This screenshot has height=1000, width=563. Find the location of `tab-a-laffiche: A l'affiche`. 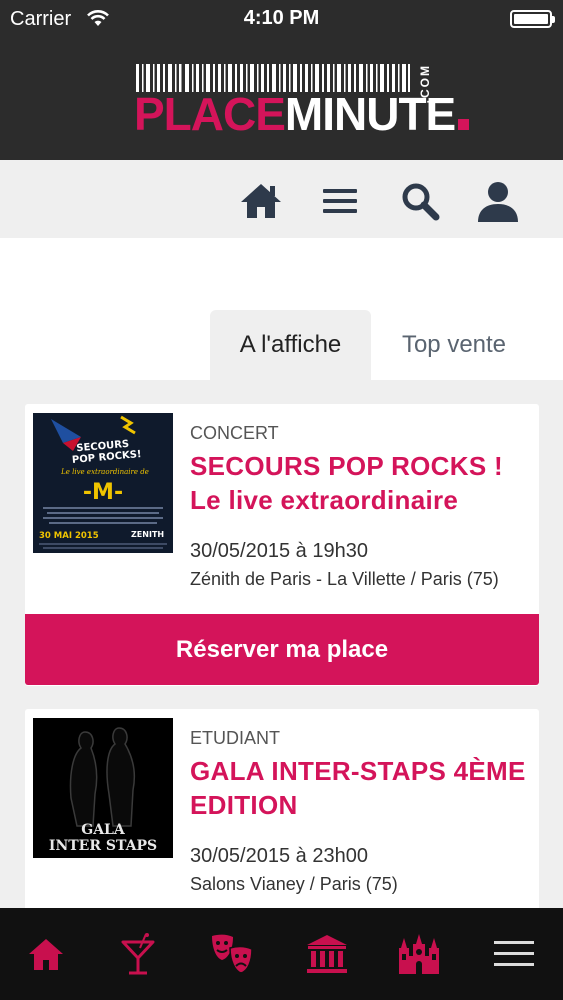

tab-a-laffiche: A l'affiche is located at coordinates (290, 345).